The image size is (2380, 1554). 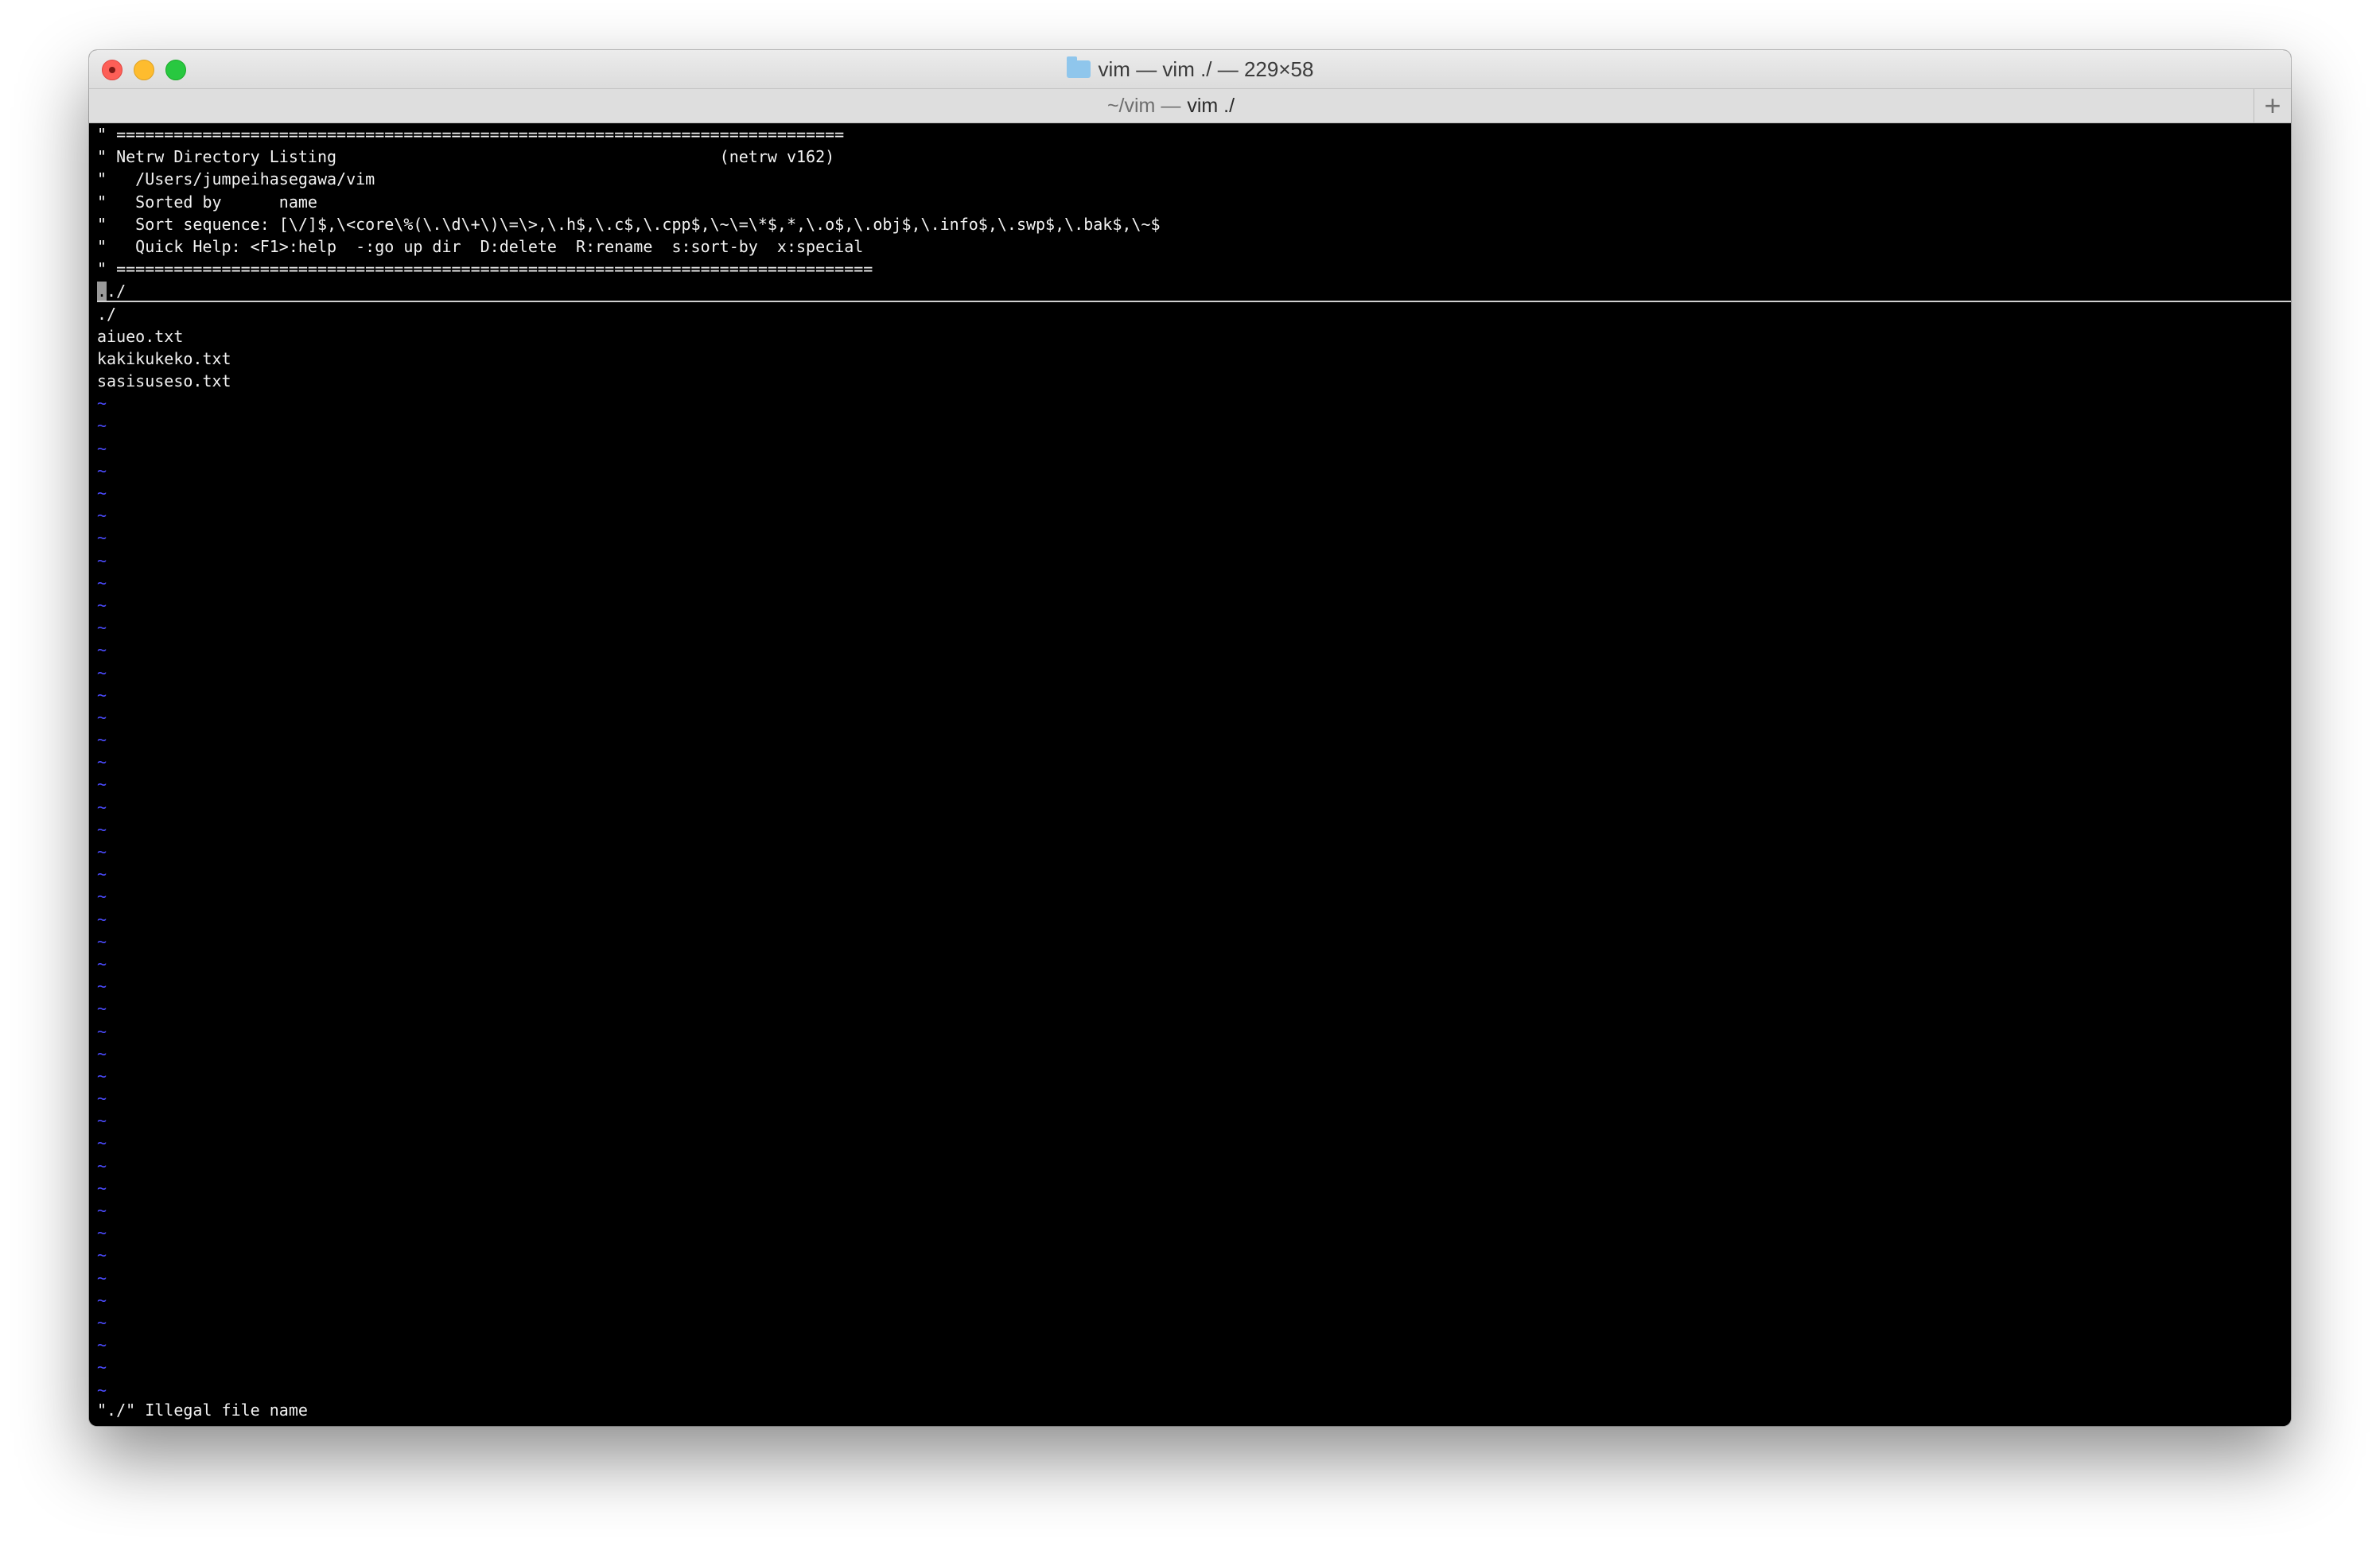 I want to click on banner-line: " Netrw Directory Listing (netrw v162), so click(x=466, y=157).